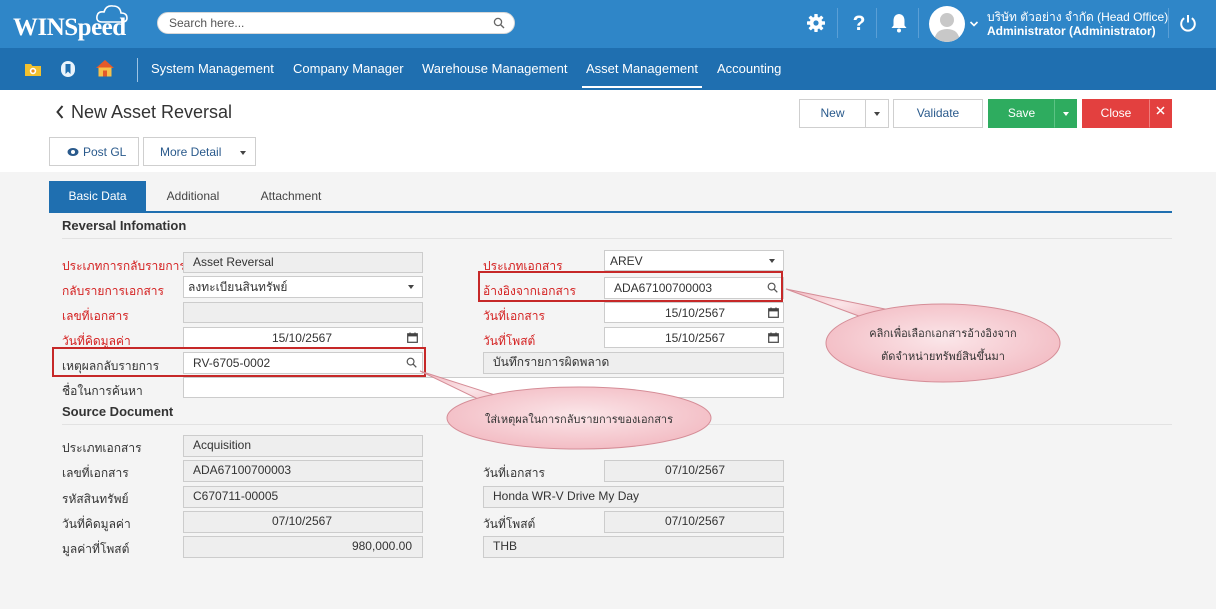 This screenshot has height=609, width=1216. Describe the element at coordinates (579, 420) in the screenshot. I see `callout-reason-text: ใส่เหตุผลในการกลับรายการของเอกสาร` at that location.